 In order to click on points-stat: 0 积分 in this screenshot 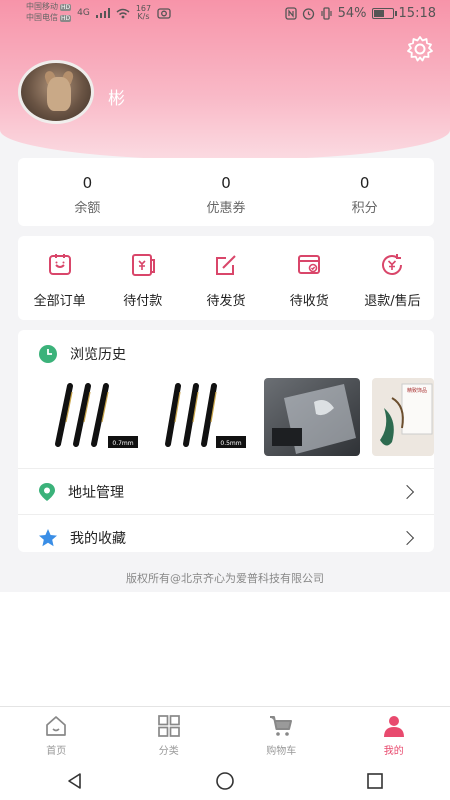, I will do `click(364, 192)`.